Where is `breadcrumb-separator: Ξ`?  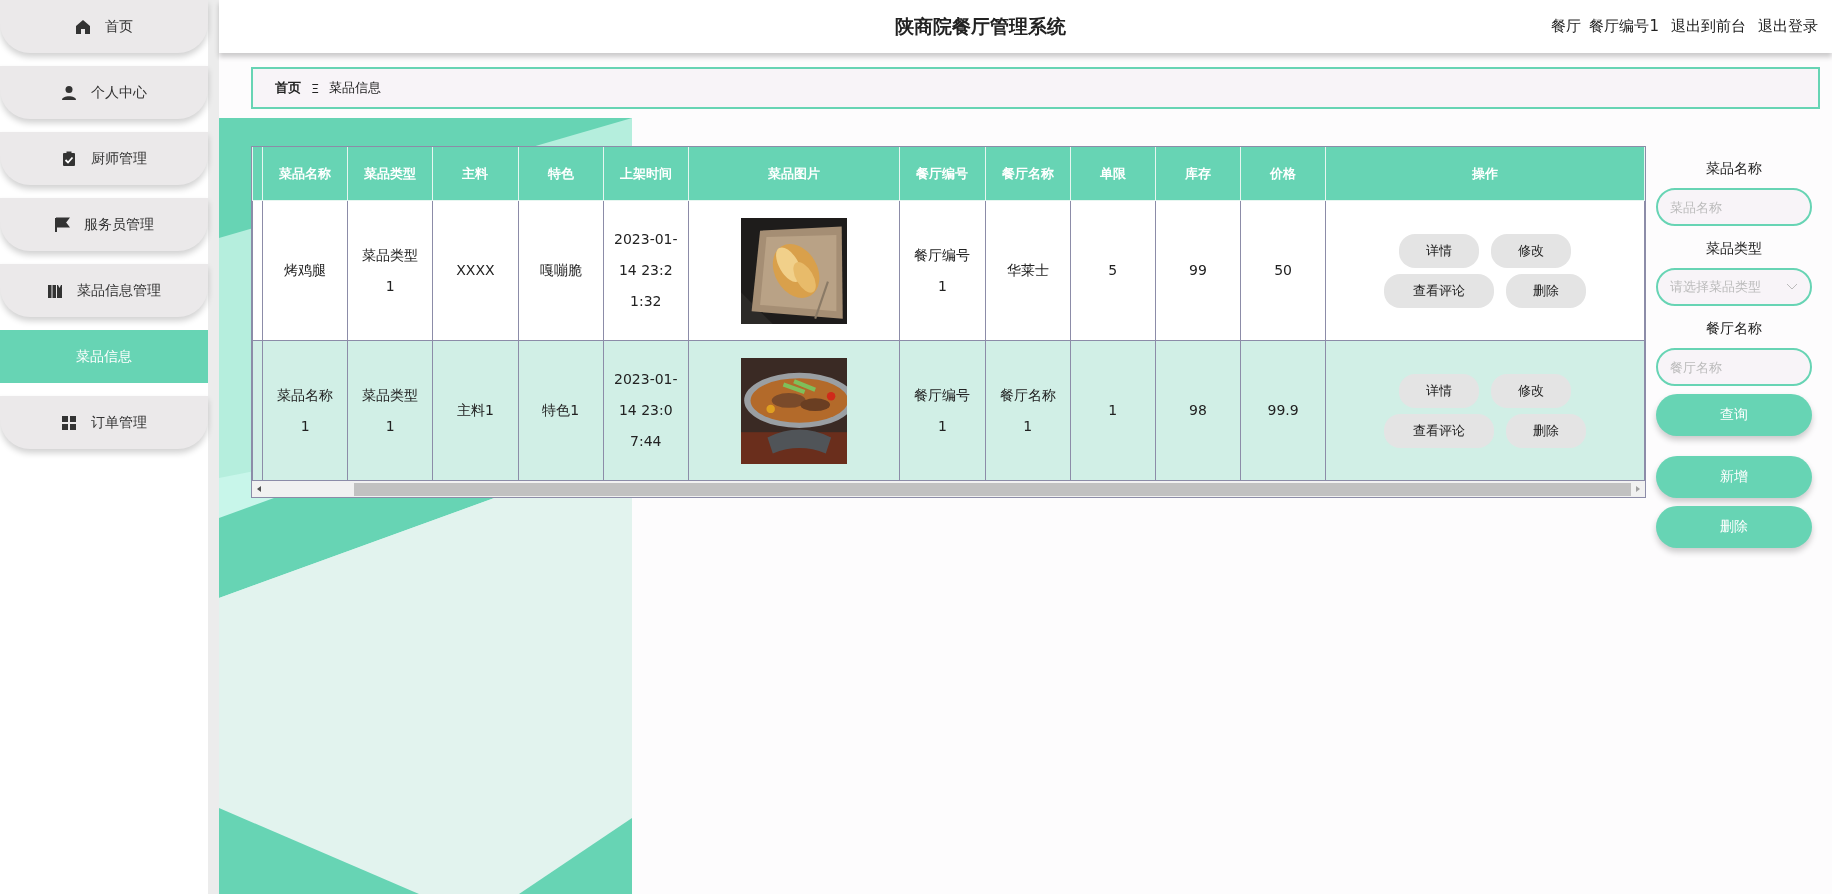
breadcrumb-separator: Ξ is located at coordinates (315, 88).